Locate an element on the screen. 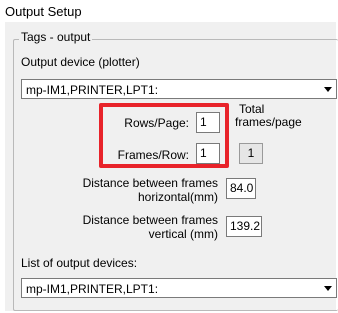 The width and height of the screenshot is (338, 313). output-device-label: Output device (plotter) is located at coordinates (80, 62).